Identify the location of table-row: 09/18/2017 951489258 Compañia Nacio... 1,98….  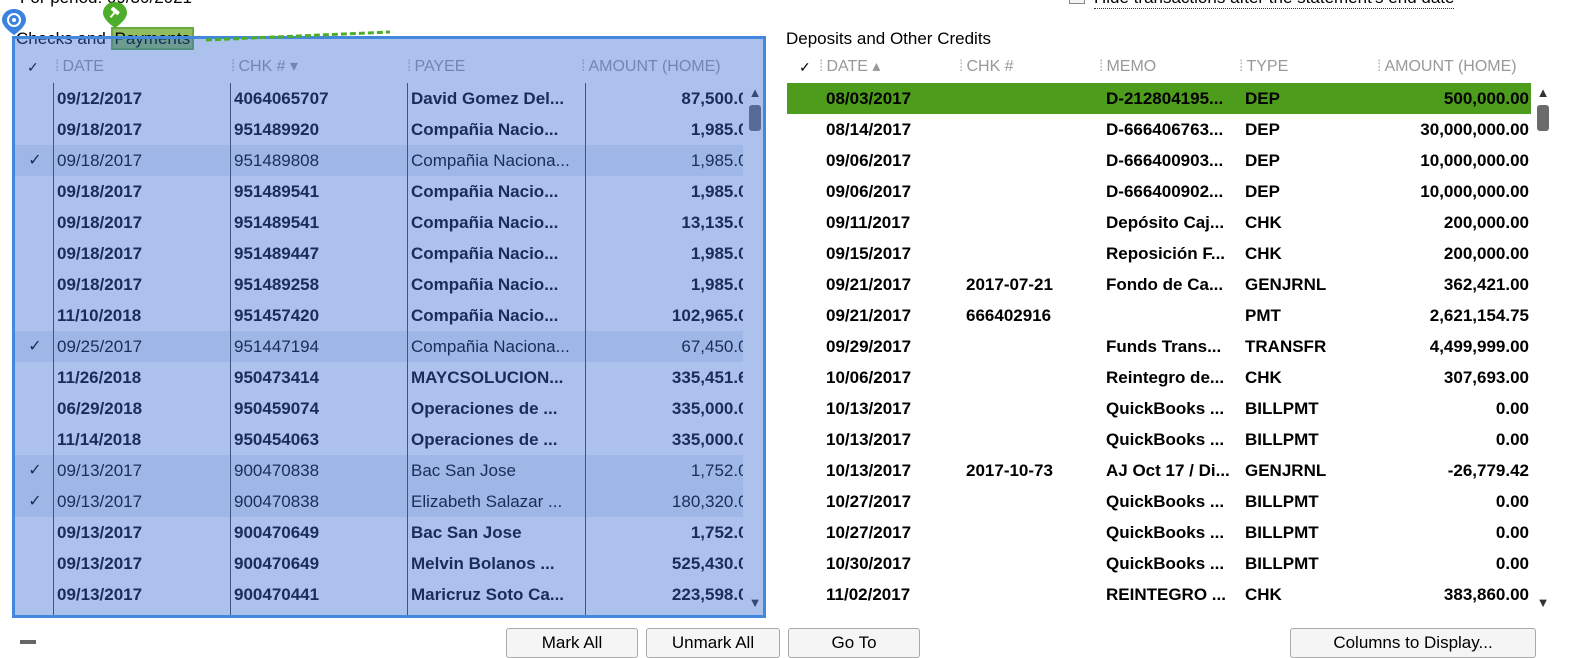
(379, 284).